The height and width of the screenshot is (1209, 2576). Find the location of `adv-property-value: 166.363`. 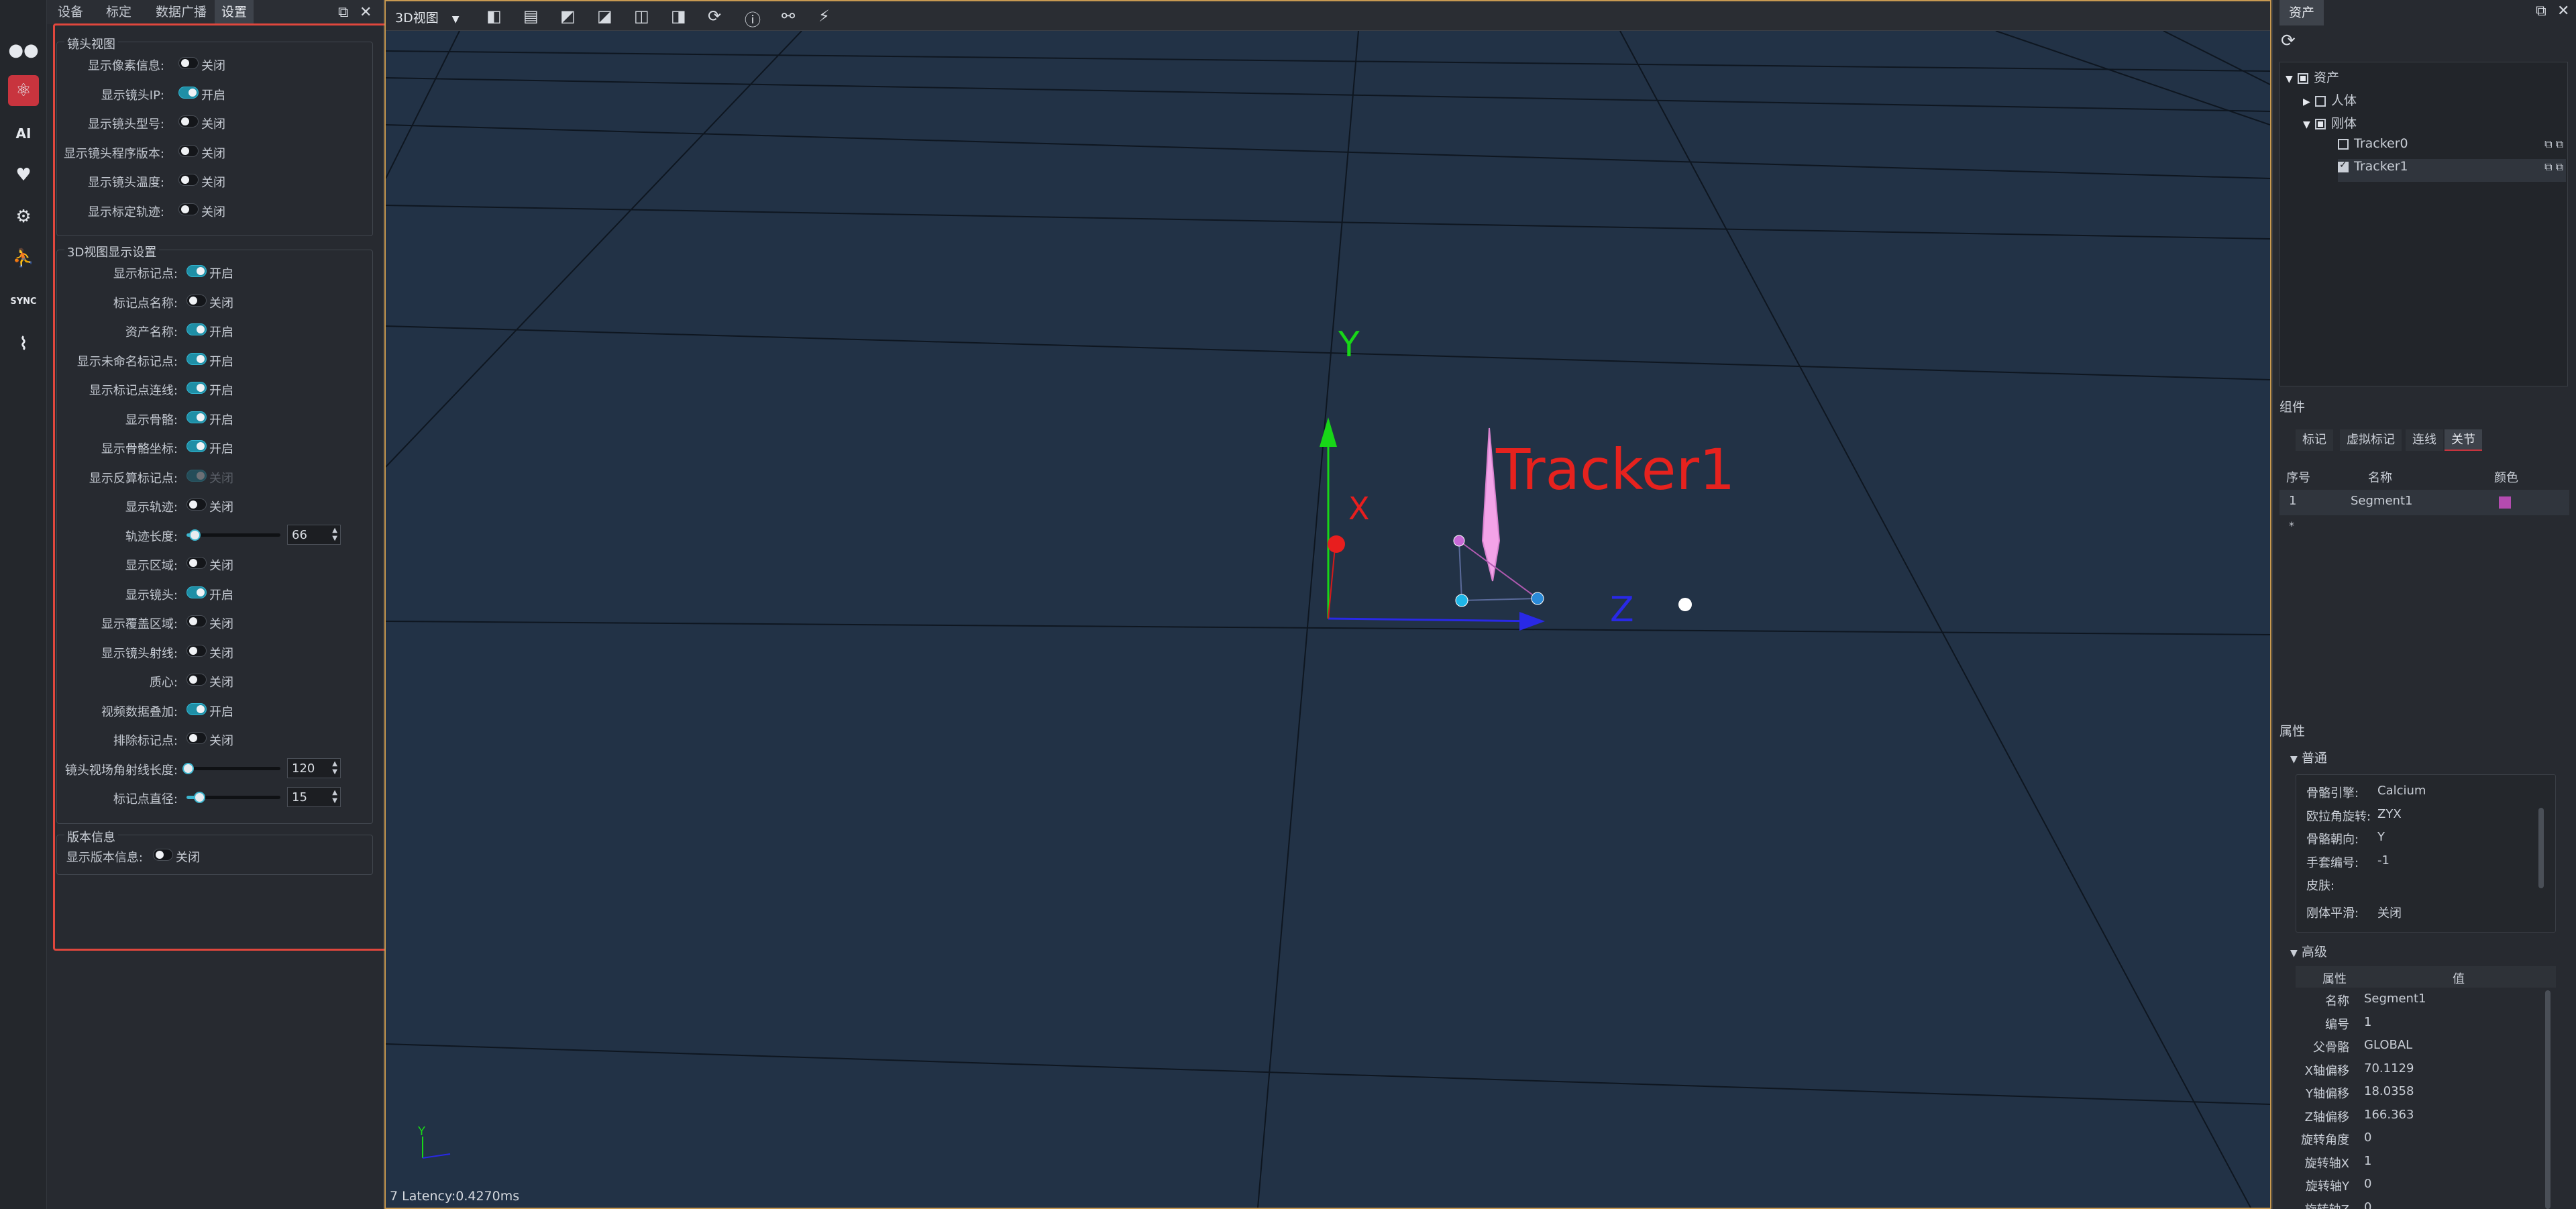

adv-property-value: 166.363 is located at coordinates (2389, 1115).